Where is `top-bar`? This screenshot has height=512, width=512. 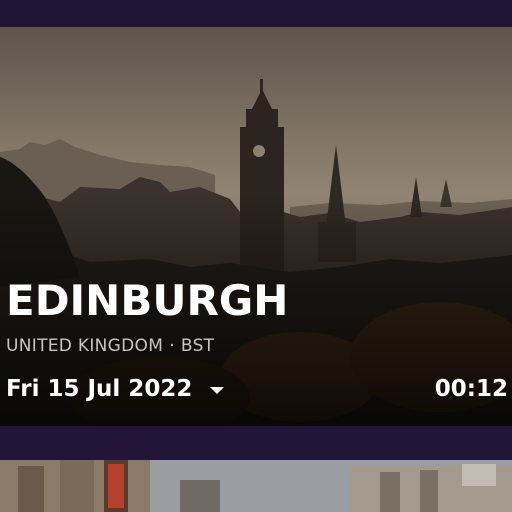 top-bar is located at coordinates (256, 13).